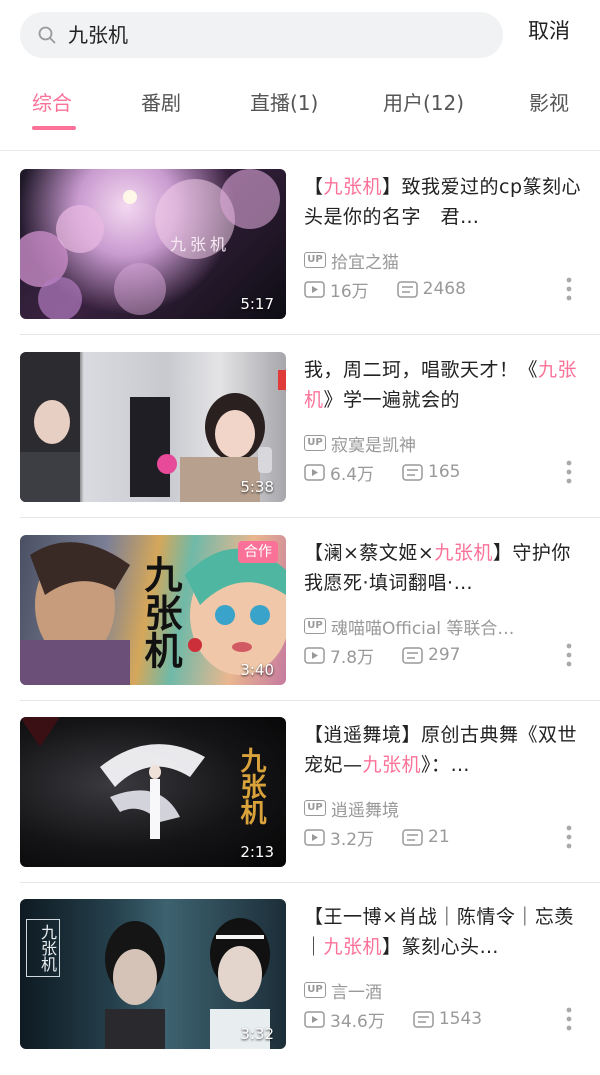 This screenshot has width=600, height=1075. What do you see at coordinates (439, 837) in the screenshot?
I see `danmaku-count: 21` at bounding box center [439, 837].